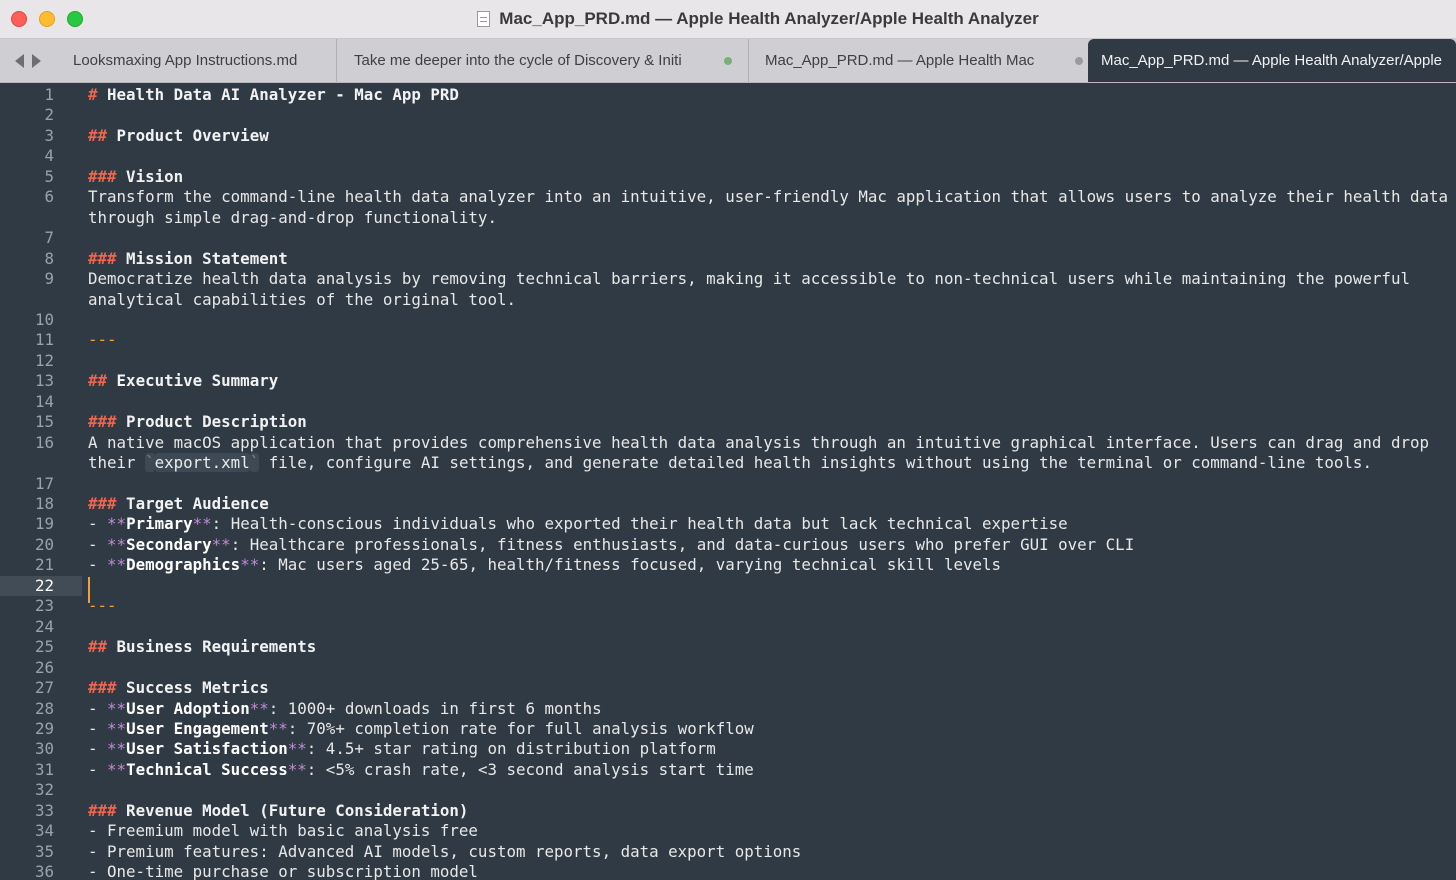  Describe the element at coordinates (728, 647) in the screenshot. I see `editor-line: 25 ## Business Requirements` at that location.